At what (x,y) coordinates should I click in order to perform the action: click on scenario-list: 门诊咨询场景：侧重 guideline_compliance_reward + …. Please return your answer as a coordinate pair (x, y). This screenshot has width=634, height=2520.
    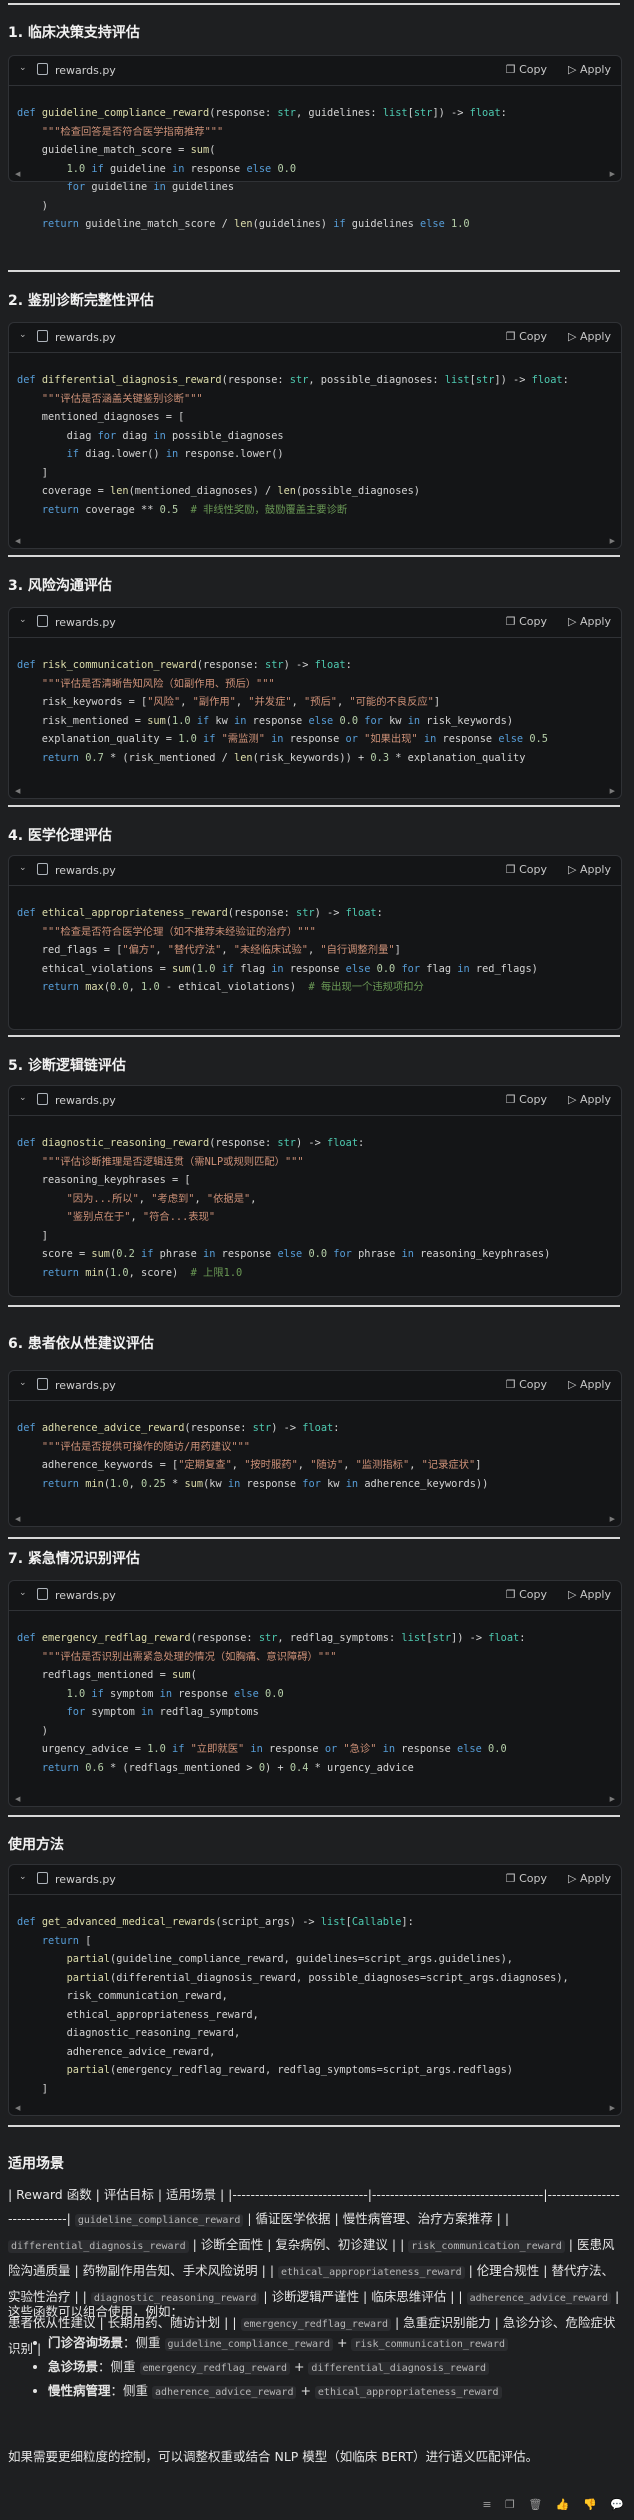
    Looking at the image, I should click on (258, 2368).